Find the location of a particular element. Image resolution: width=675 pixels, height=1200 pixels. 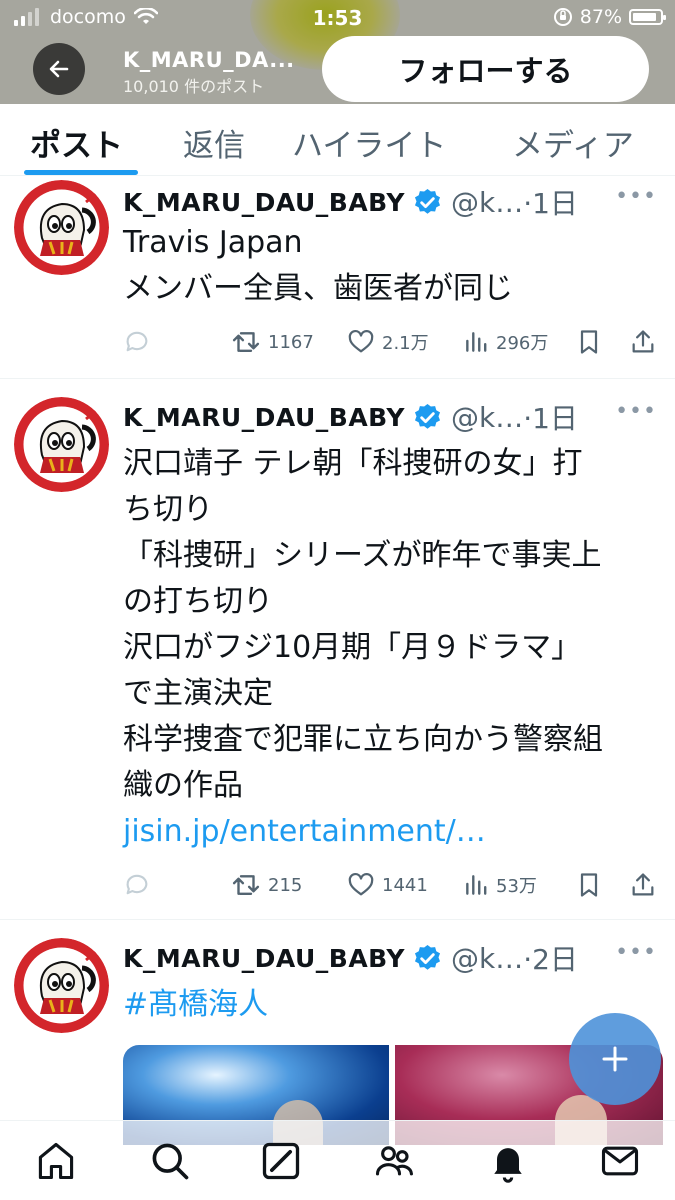

communities-icon is located at coordinates (394, 1161).